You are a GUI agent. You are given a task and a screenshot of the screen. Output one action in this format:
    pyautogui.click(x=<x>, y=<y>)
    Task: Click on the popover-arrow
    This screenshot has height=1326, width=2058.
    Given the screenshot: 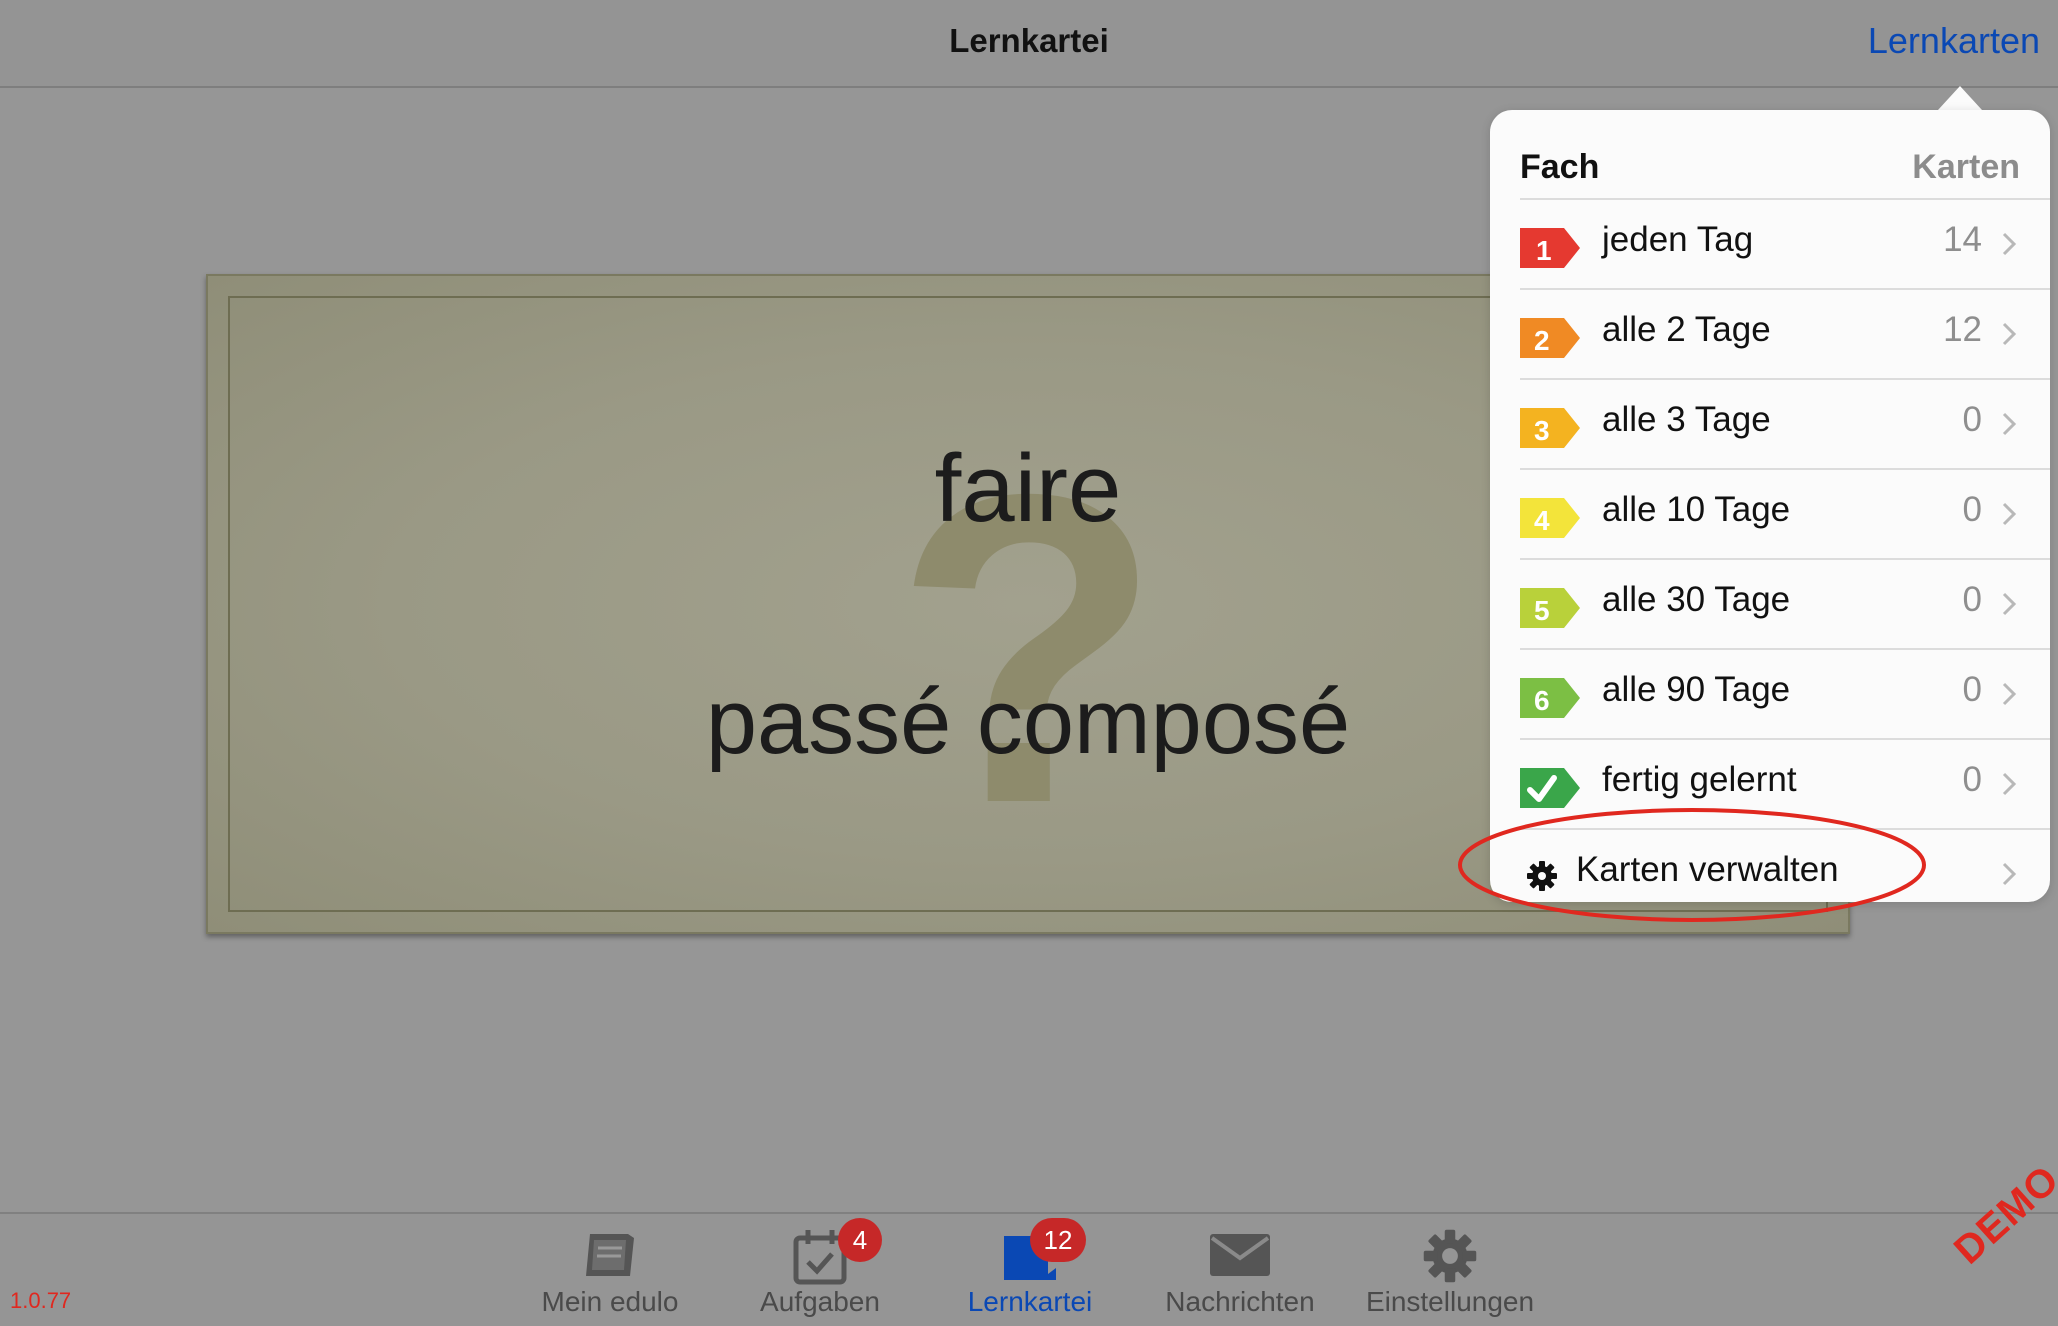 What is the action you would take?
    pyautogui.click(x=1960, y=98)
    